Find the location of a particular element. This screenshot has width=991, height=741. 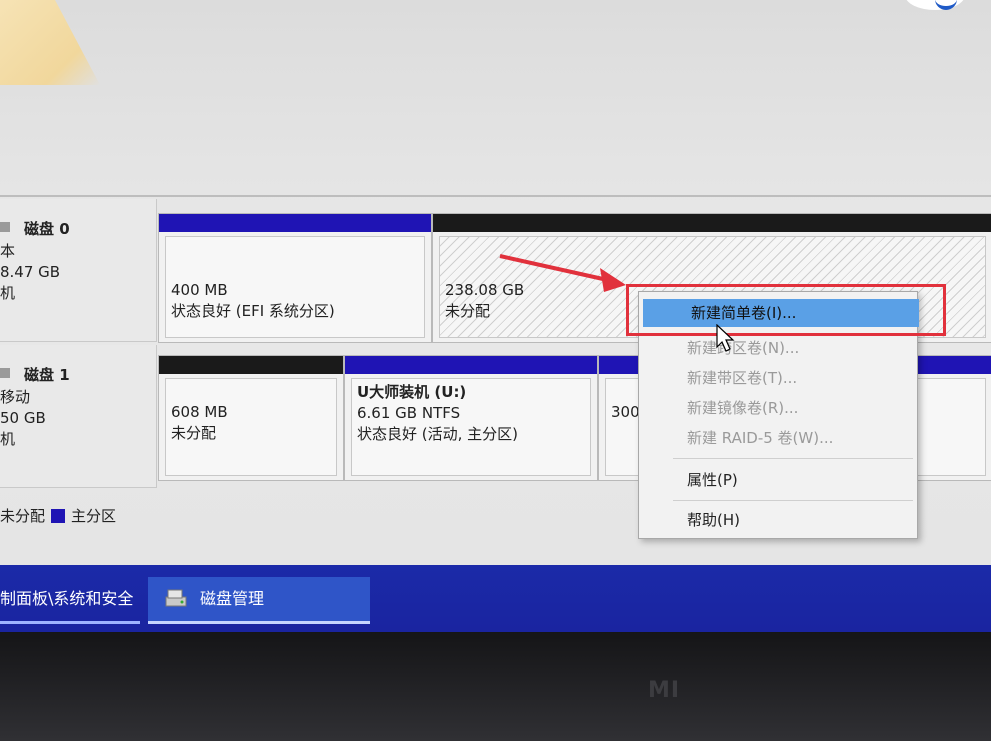

taskbar-item-control-panel: 制面板\系统和安全 is located at coordinates (70, 600).